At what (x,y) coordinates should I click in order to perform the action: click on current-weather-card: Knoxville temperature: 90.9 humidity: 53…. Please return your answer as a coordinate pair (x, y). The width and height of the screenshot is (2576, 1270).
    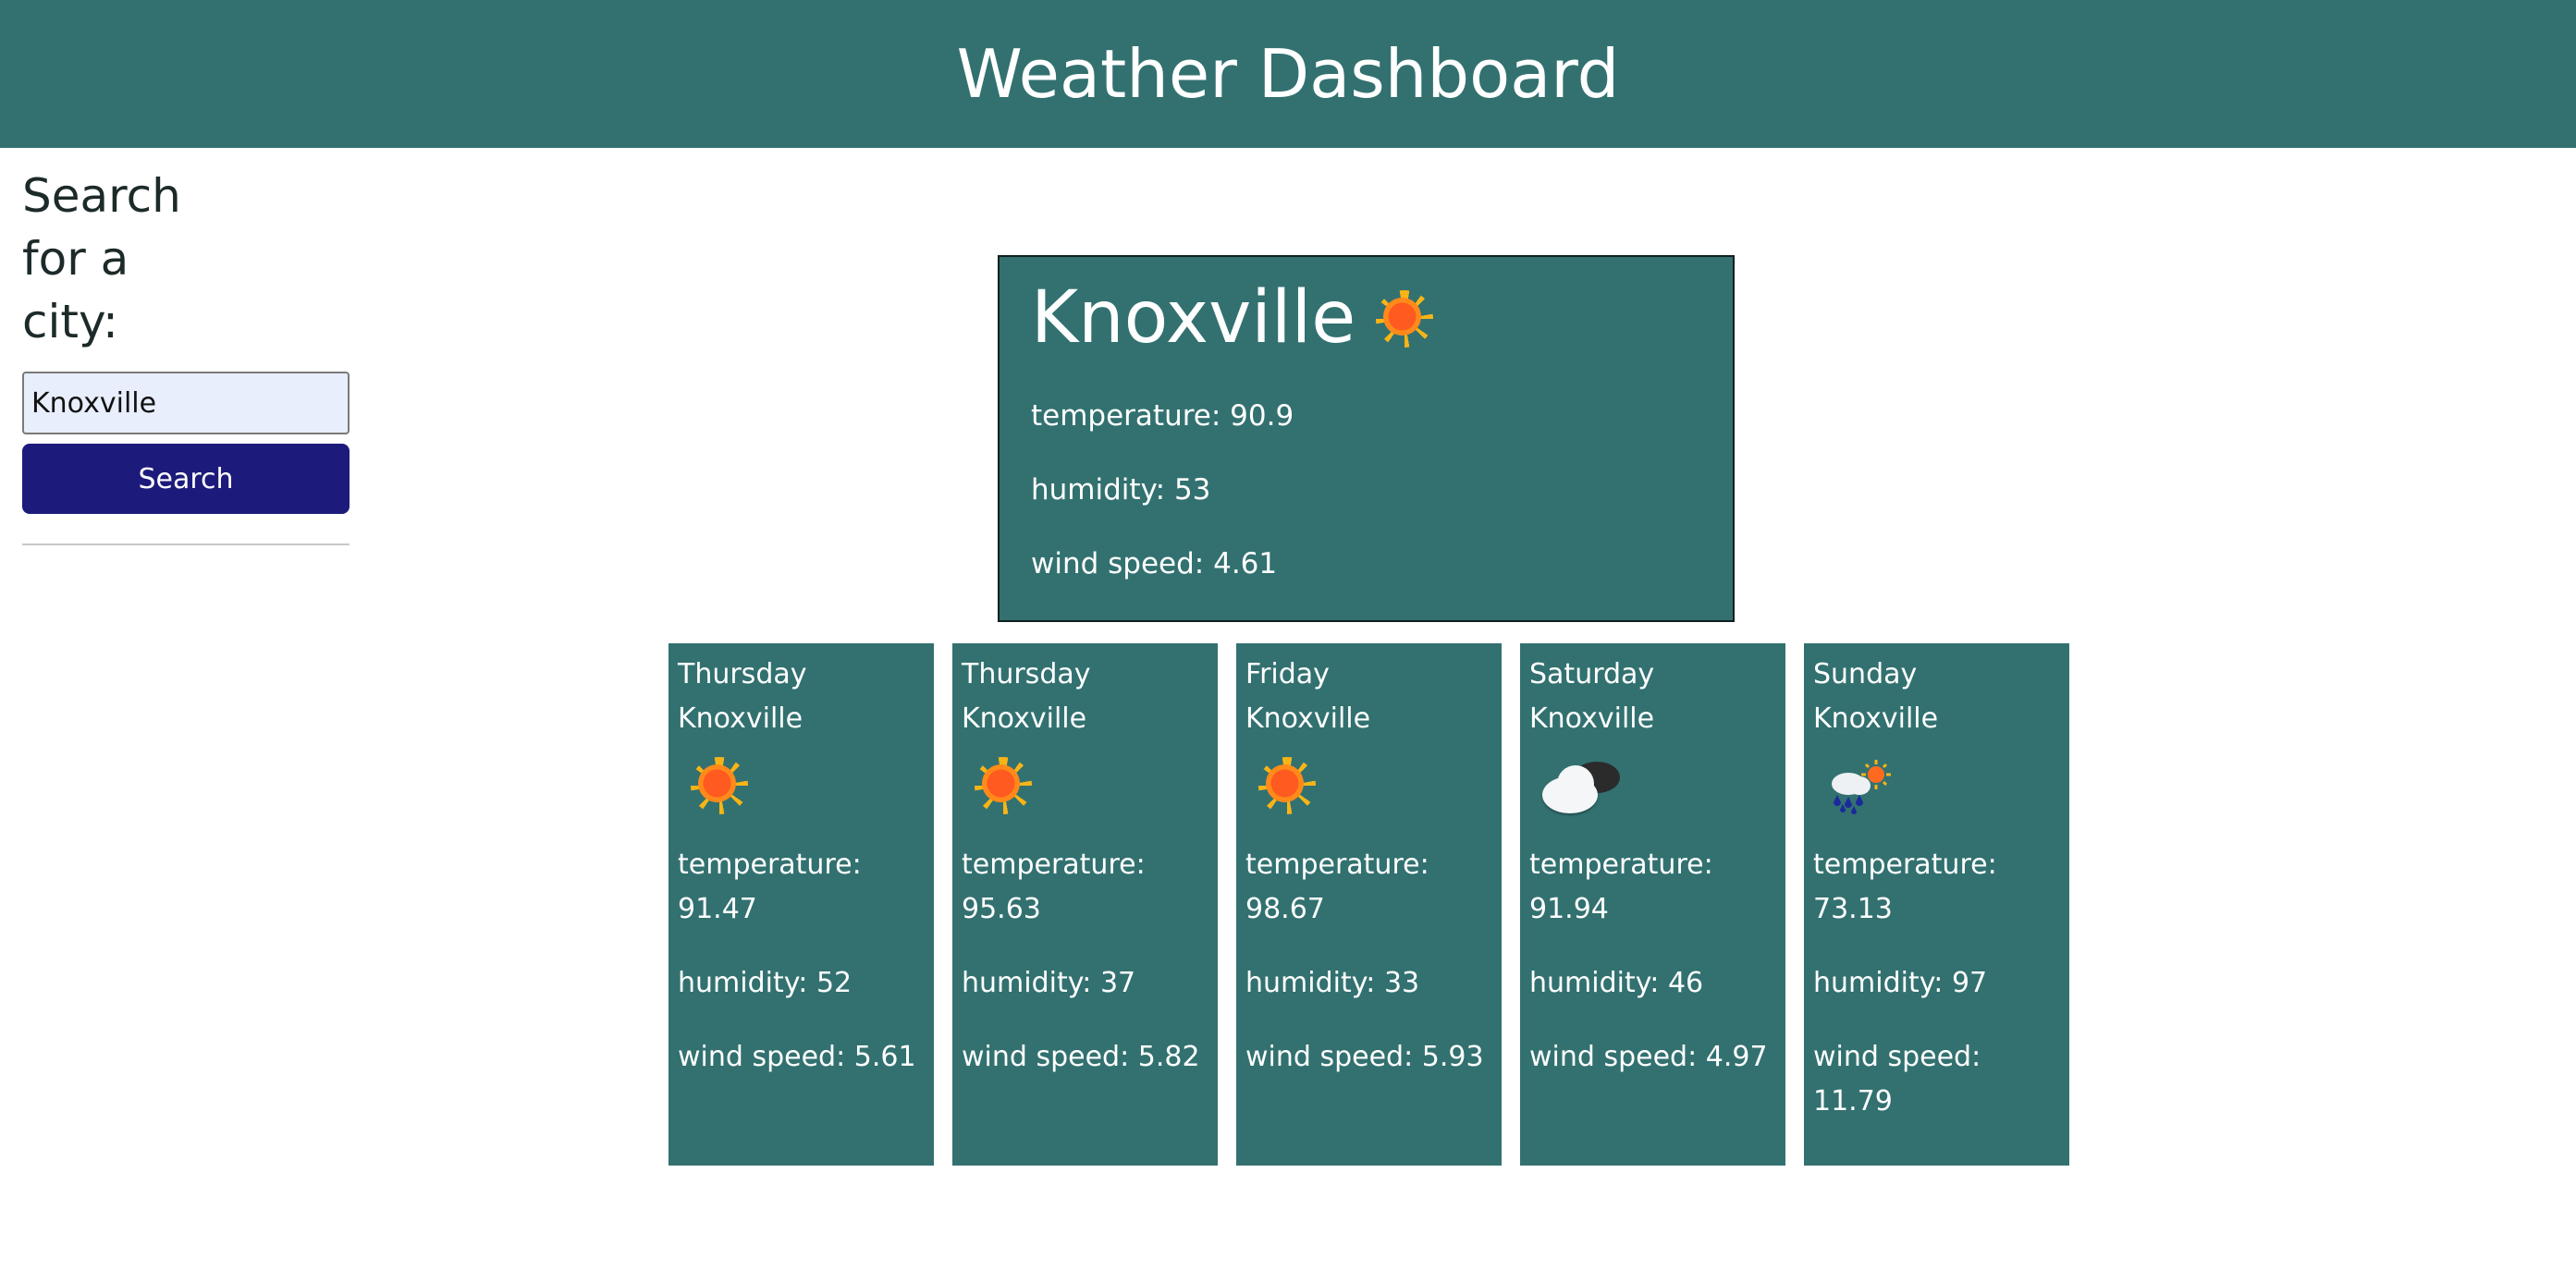
    Looking at the image, I should click on (1366, 438).